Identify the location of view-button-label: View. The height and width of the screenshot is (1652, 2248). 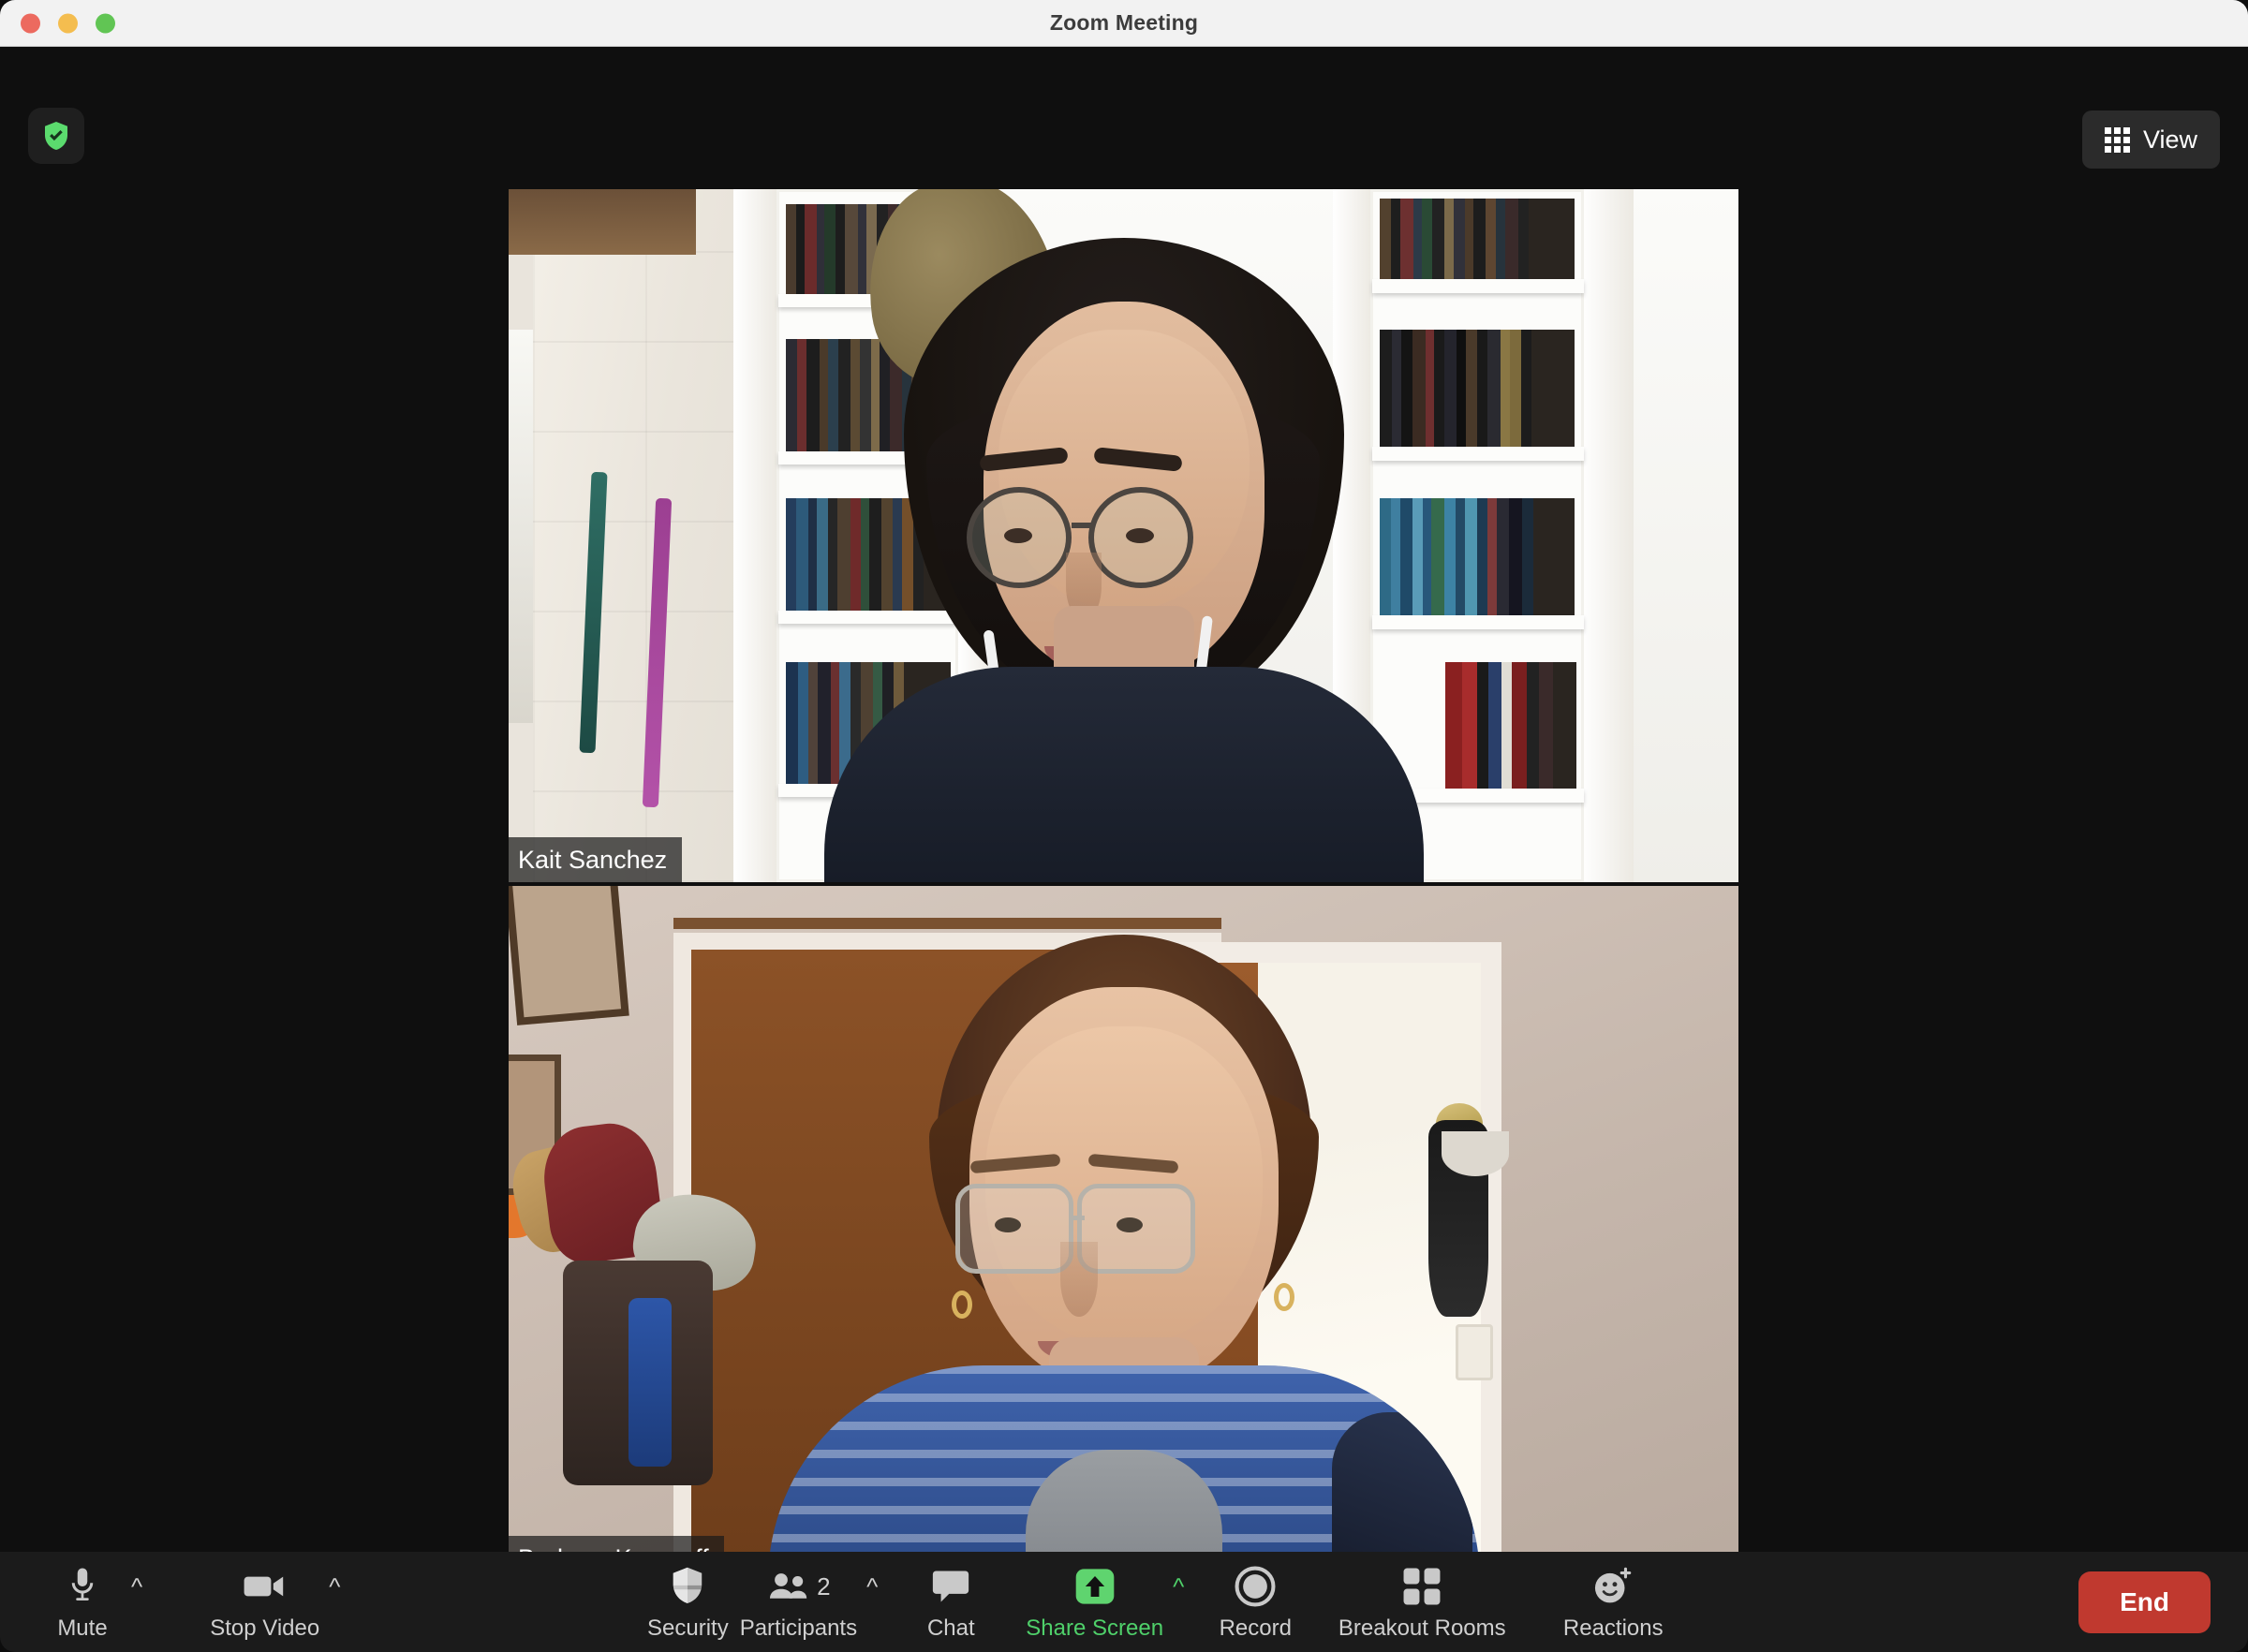
(2169, 139).